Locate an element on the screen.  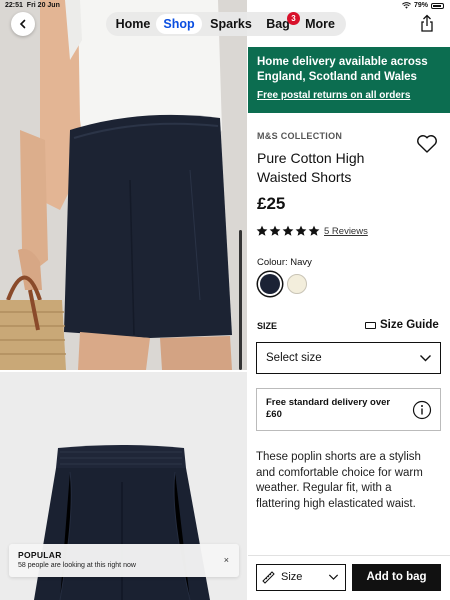
wishlist-button is located at coordinates (427, 144).